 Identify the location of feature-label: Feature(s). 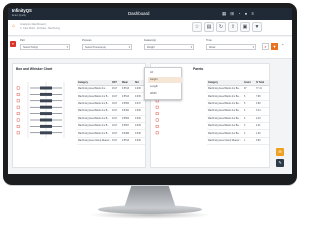
(150, 40).